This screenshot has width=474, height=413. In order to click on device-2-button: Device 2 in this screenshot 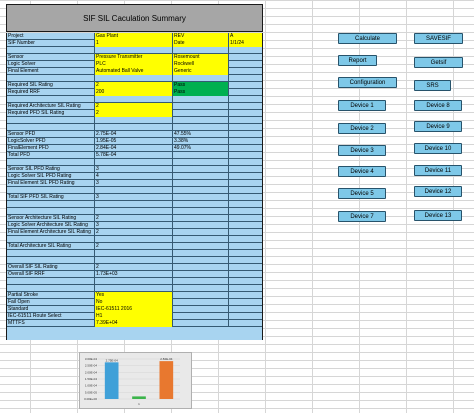, I will do `click(362, 128)`.